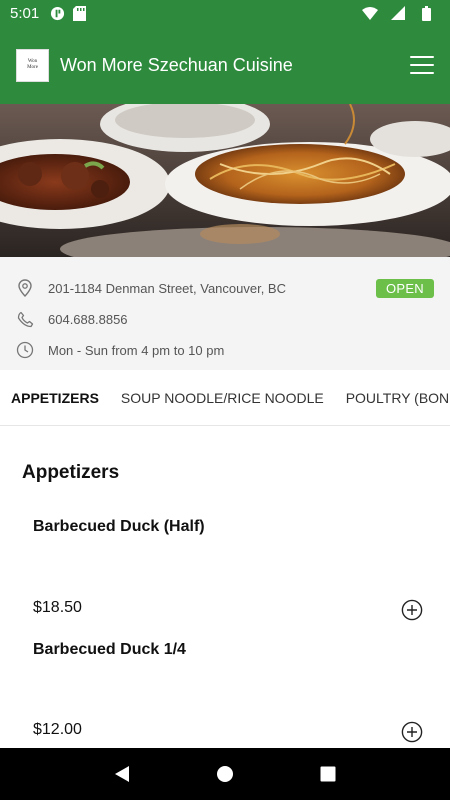 Image resolution: width=450 pixels, height=800 pixels. What do you see at coordinates (57, 729) in the screenshot?
I see `menu-item-price: $12.00` at bounding box center [57, 729].